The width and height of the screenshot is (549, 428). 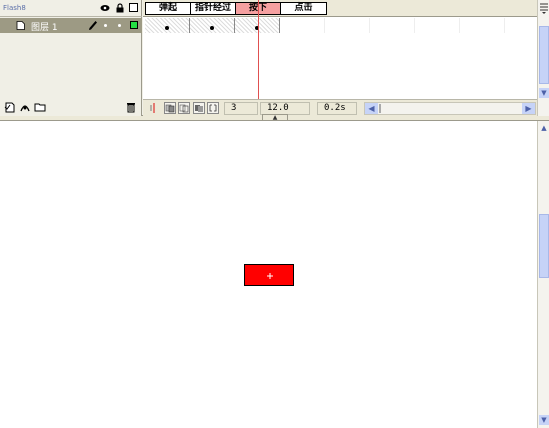 What do you see at coordinates (184, 108) in the screenshot?
I see `onion-skin-outlines-button` at bounding box center [184, 108].